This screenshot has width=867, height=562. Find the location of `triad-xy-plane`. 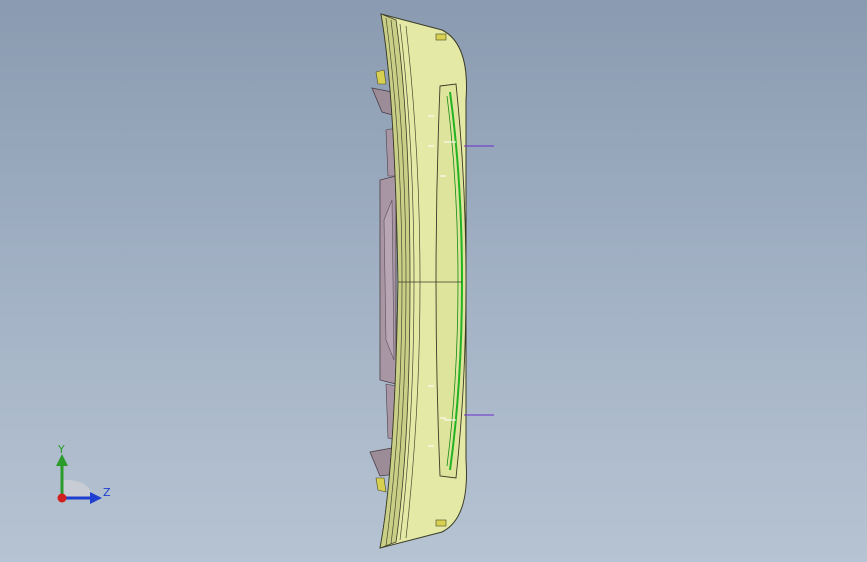

triad-xy-plane is located at coordinates (78, 488).